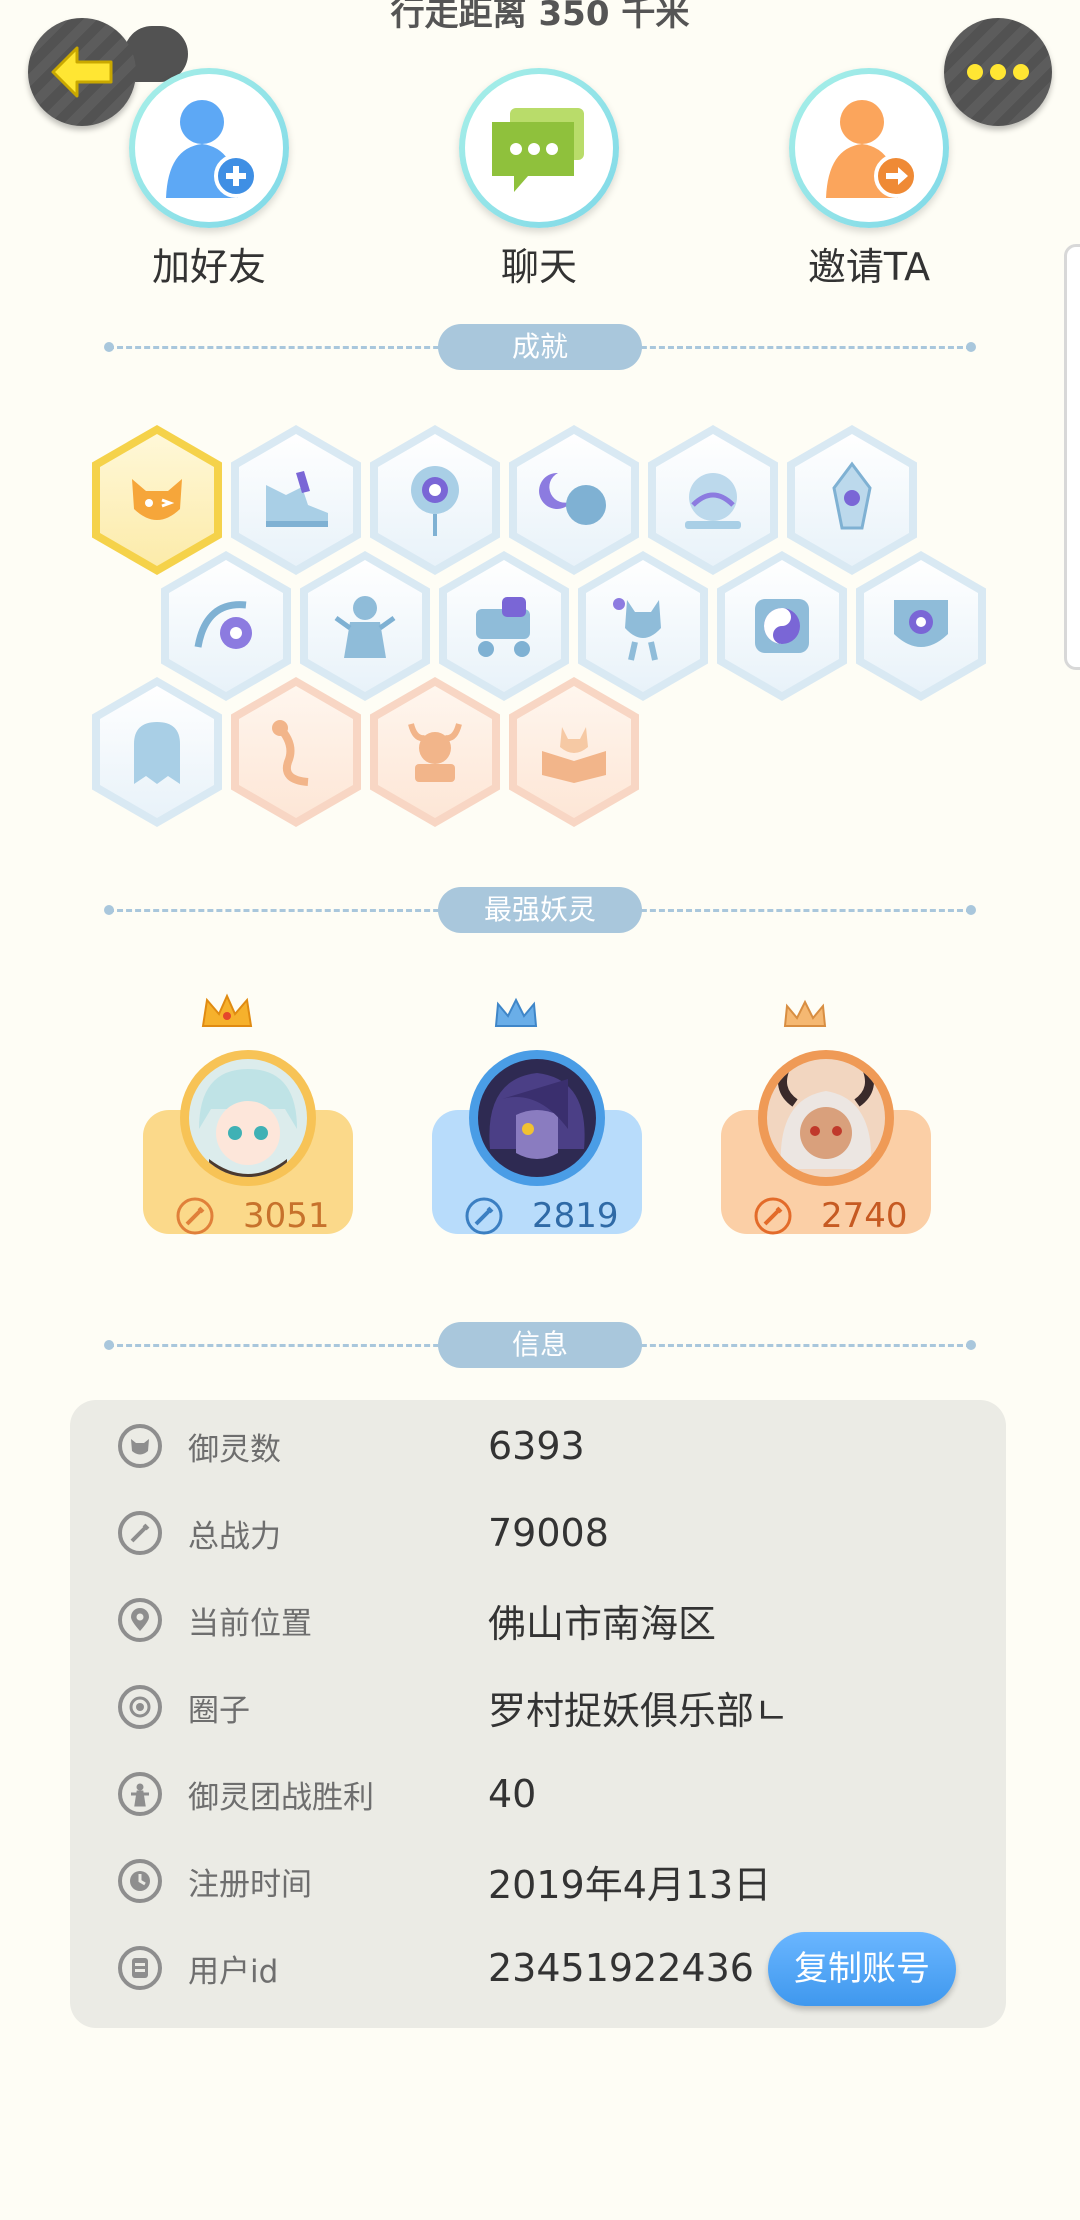 Image resolution: width=1080 pixels, height=2220 pixels. I want to click on chat-button: 聊天, so click(539, 179).